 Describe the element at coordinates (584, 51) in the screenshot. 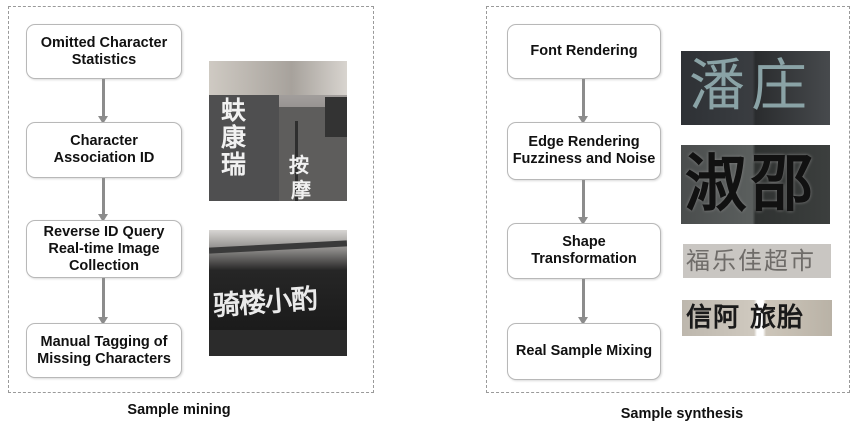

I see `step-font-rendering: Font Rendering` at that location.